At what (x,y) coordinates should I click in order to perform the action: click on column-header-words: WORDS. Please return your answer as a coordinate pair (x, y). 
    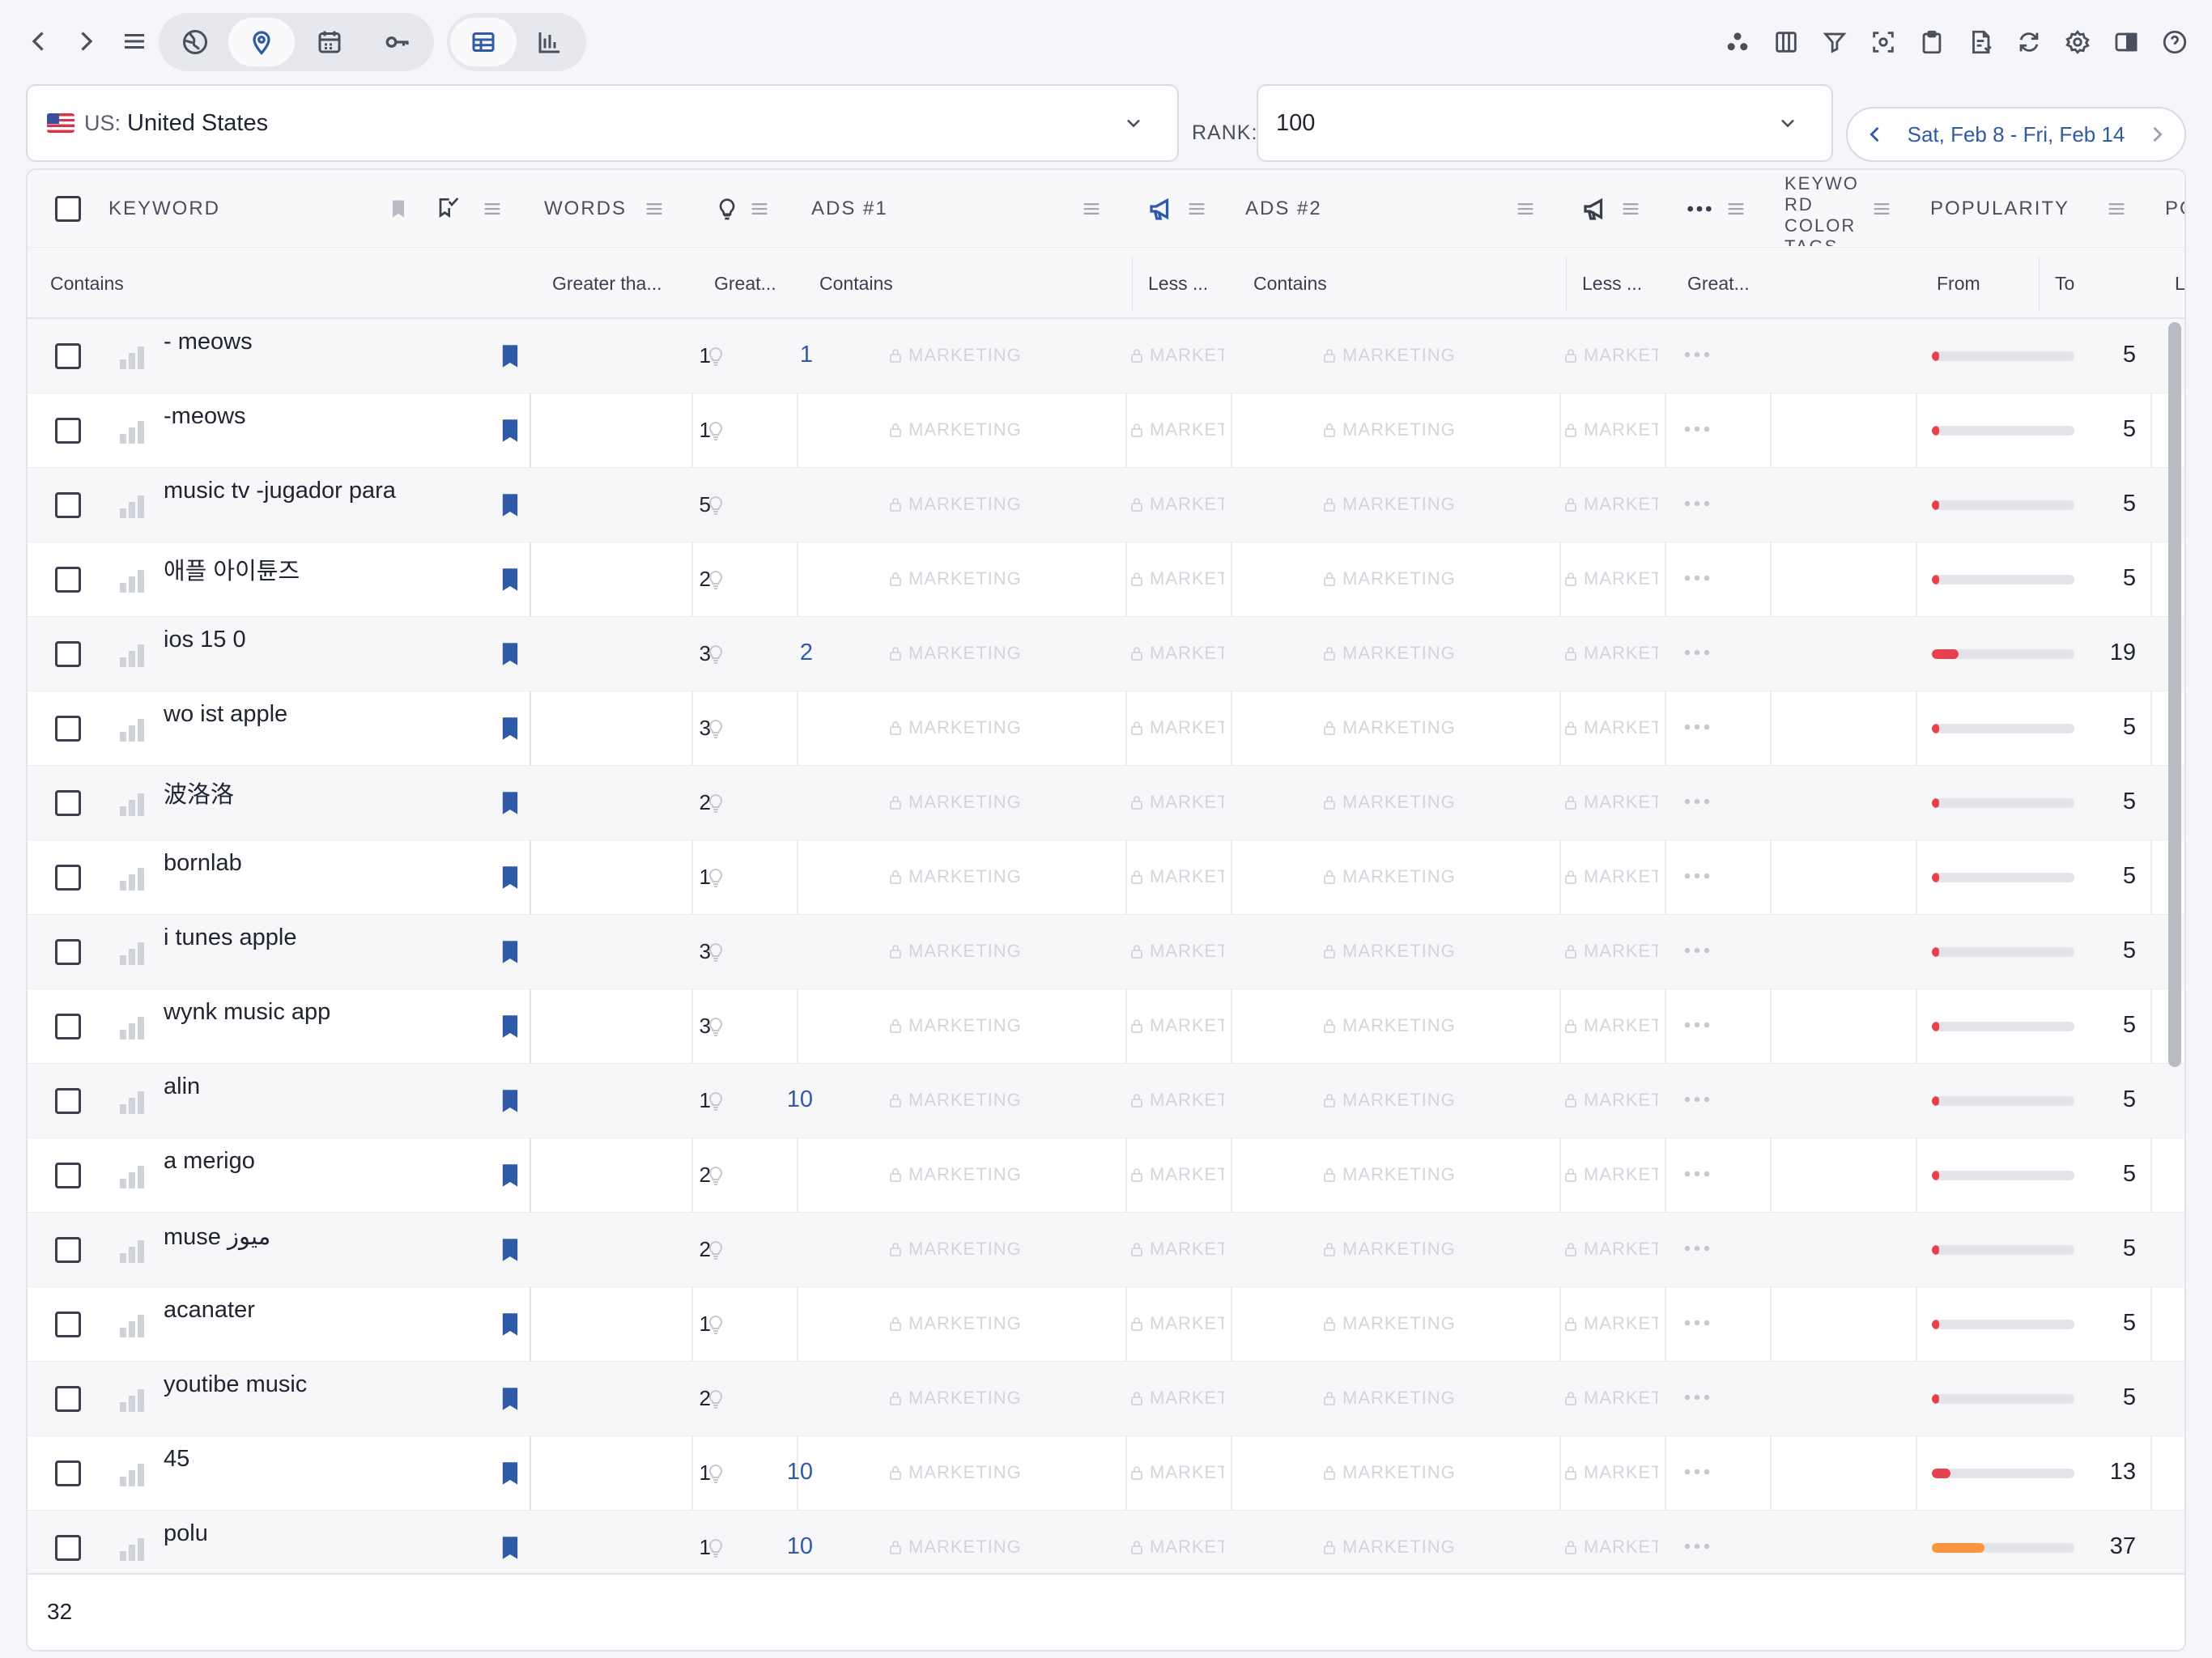
    Looking at the image, I should click on (585, 209).